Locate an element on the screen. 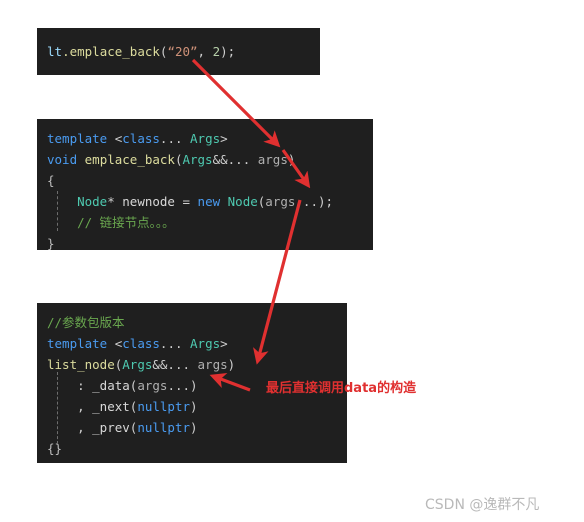 This screenshot has width=584, height=522. code-token: { is located at coordinates (51, 180).